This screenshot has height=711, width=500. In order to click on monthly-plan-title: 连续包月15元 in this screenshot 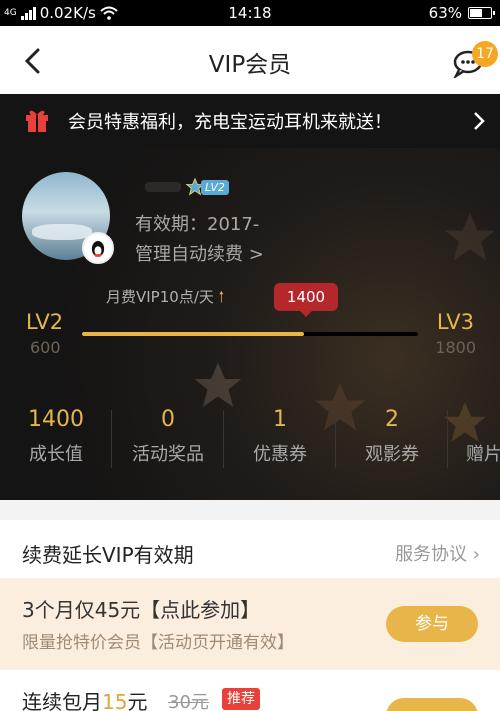, I will do `click(84, 698)`.